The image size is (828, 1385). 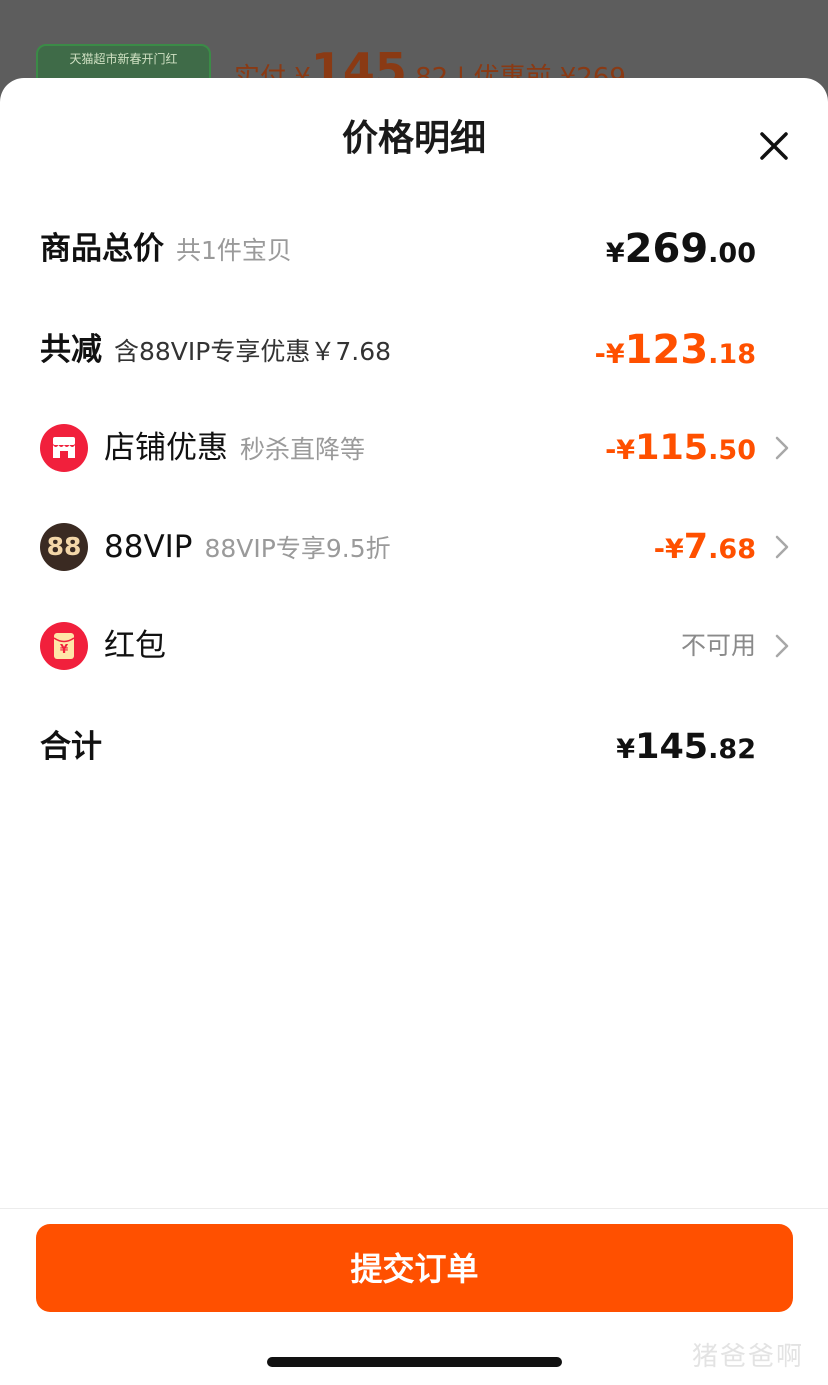 What do you see at coordinates (609, 354) in the screenshot?
I see `reduction-currency: -¥` at bounding box center [609, 354].